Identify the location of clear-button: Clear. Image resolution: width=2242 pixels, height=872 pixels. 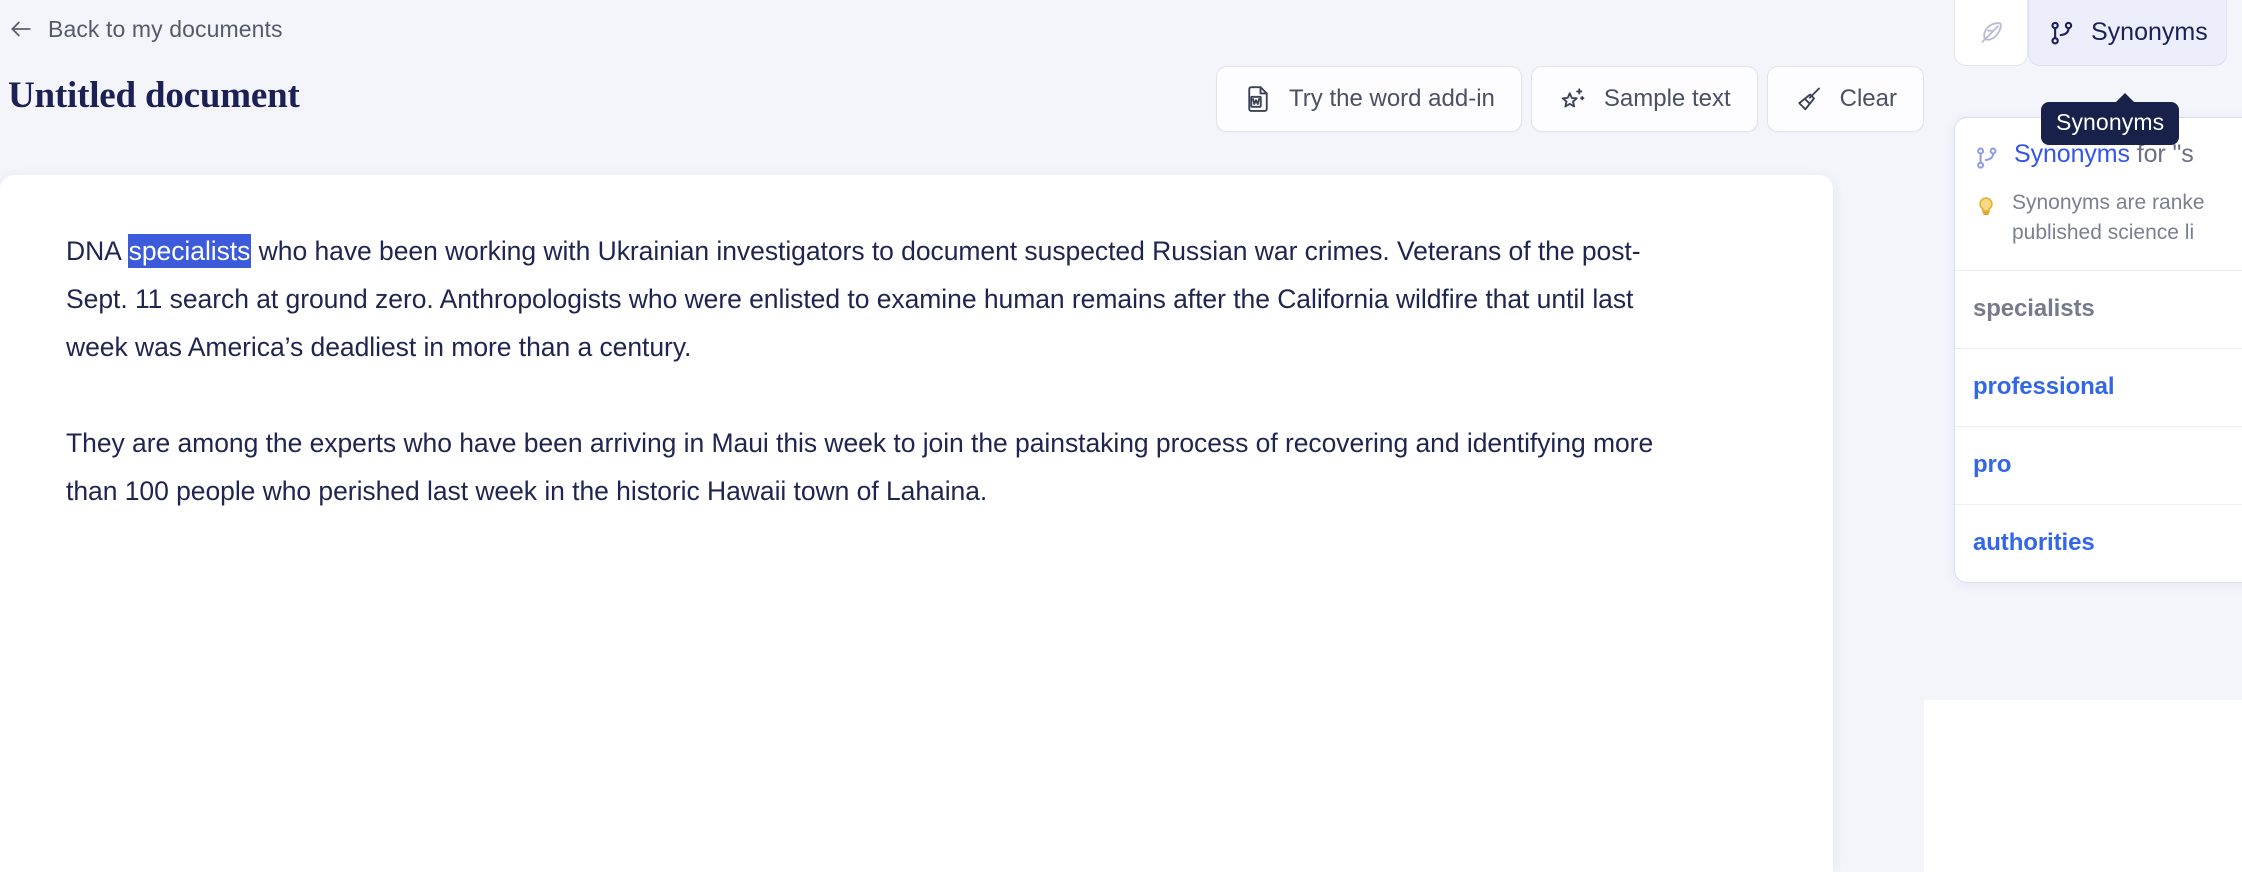
(1845, 99).